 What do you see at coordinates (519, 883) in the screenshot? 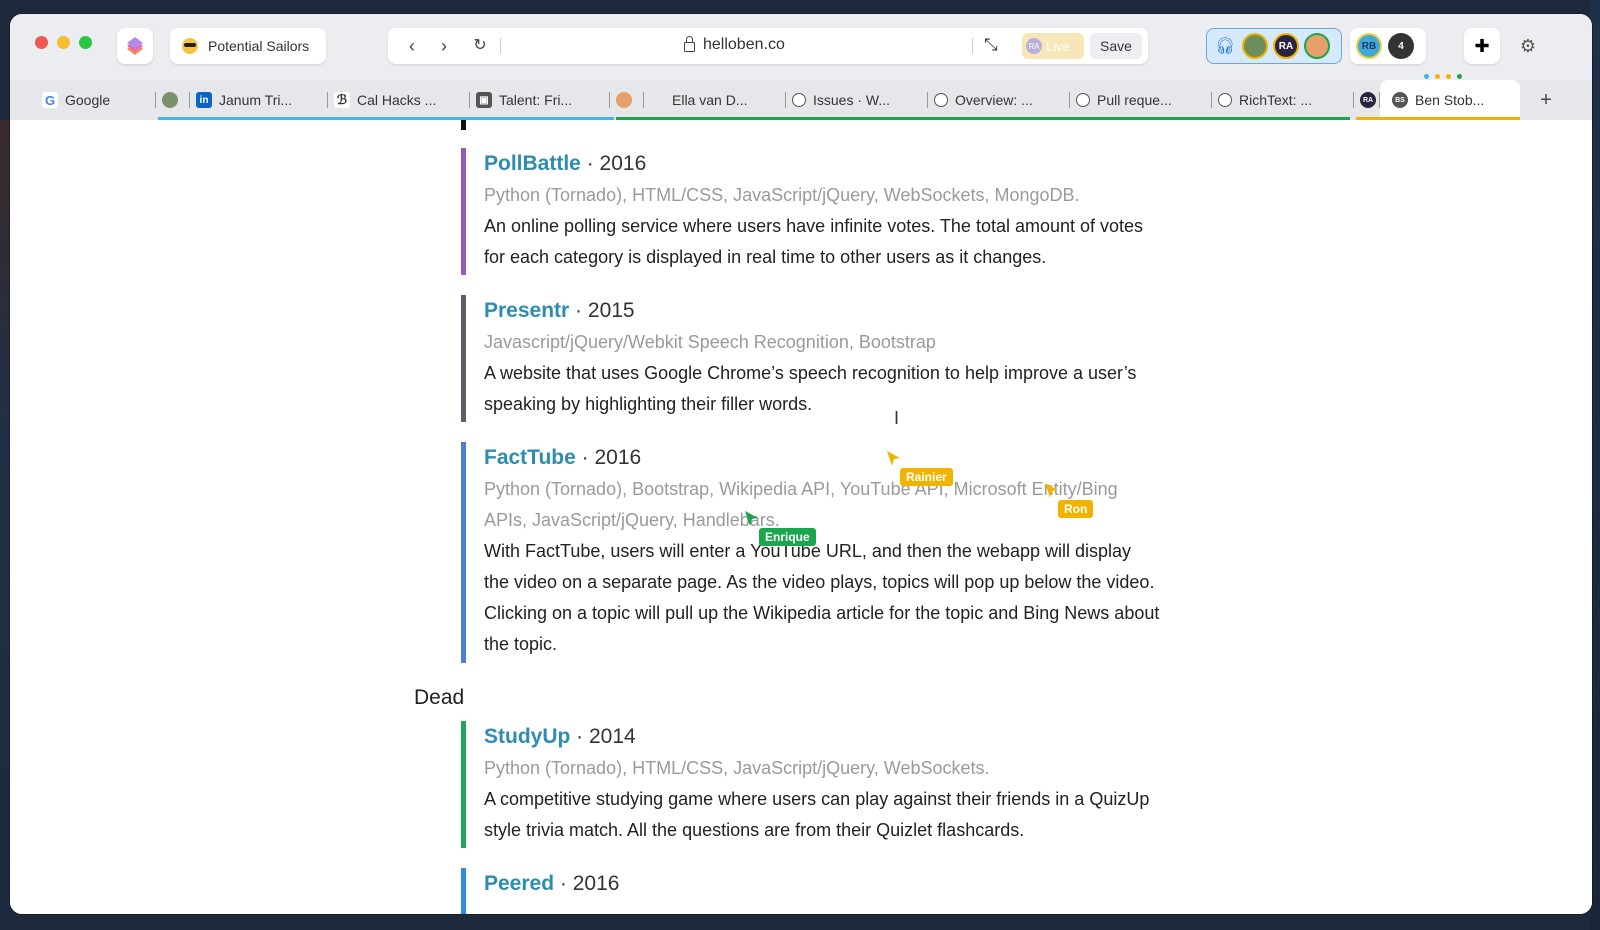
I see `project-name-link: Peered` at bounding box center [519, 883].